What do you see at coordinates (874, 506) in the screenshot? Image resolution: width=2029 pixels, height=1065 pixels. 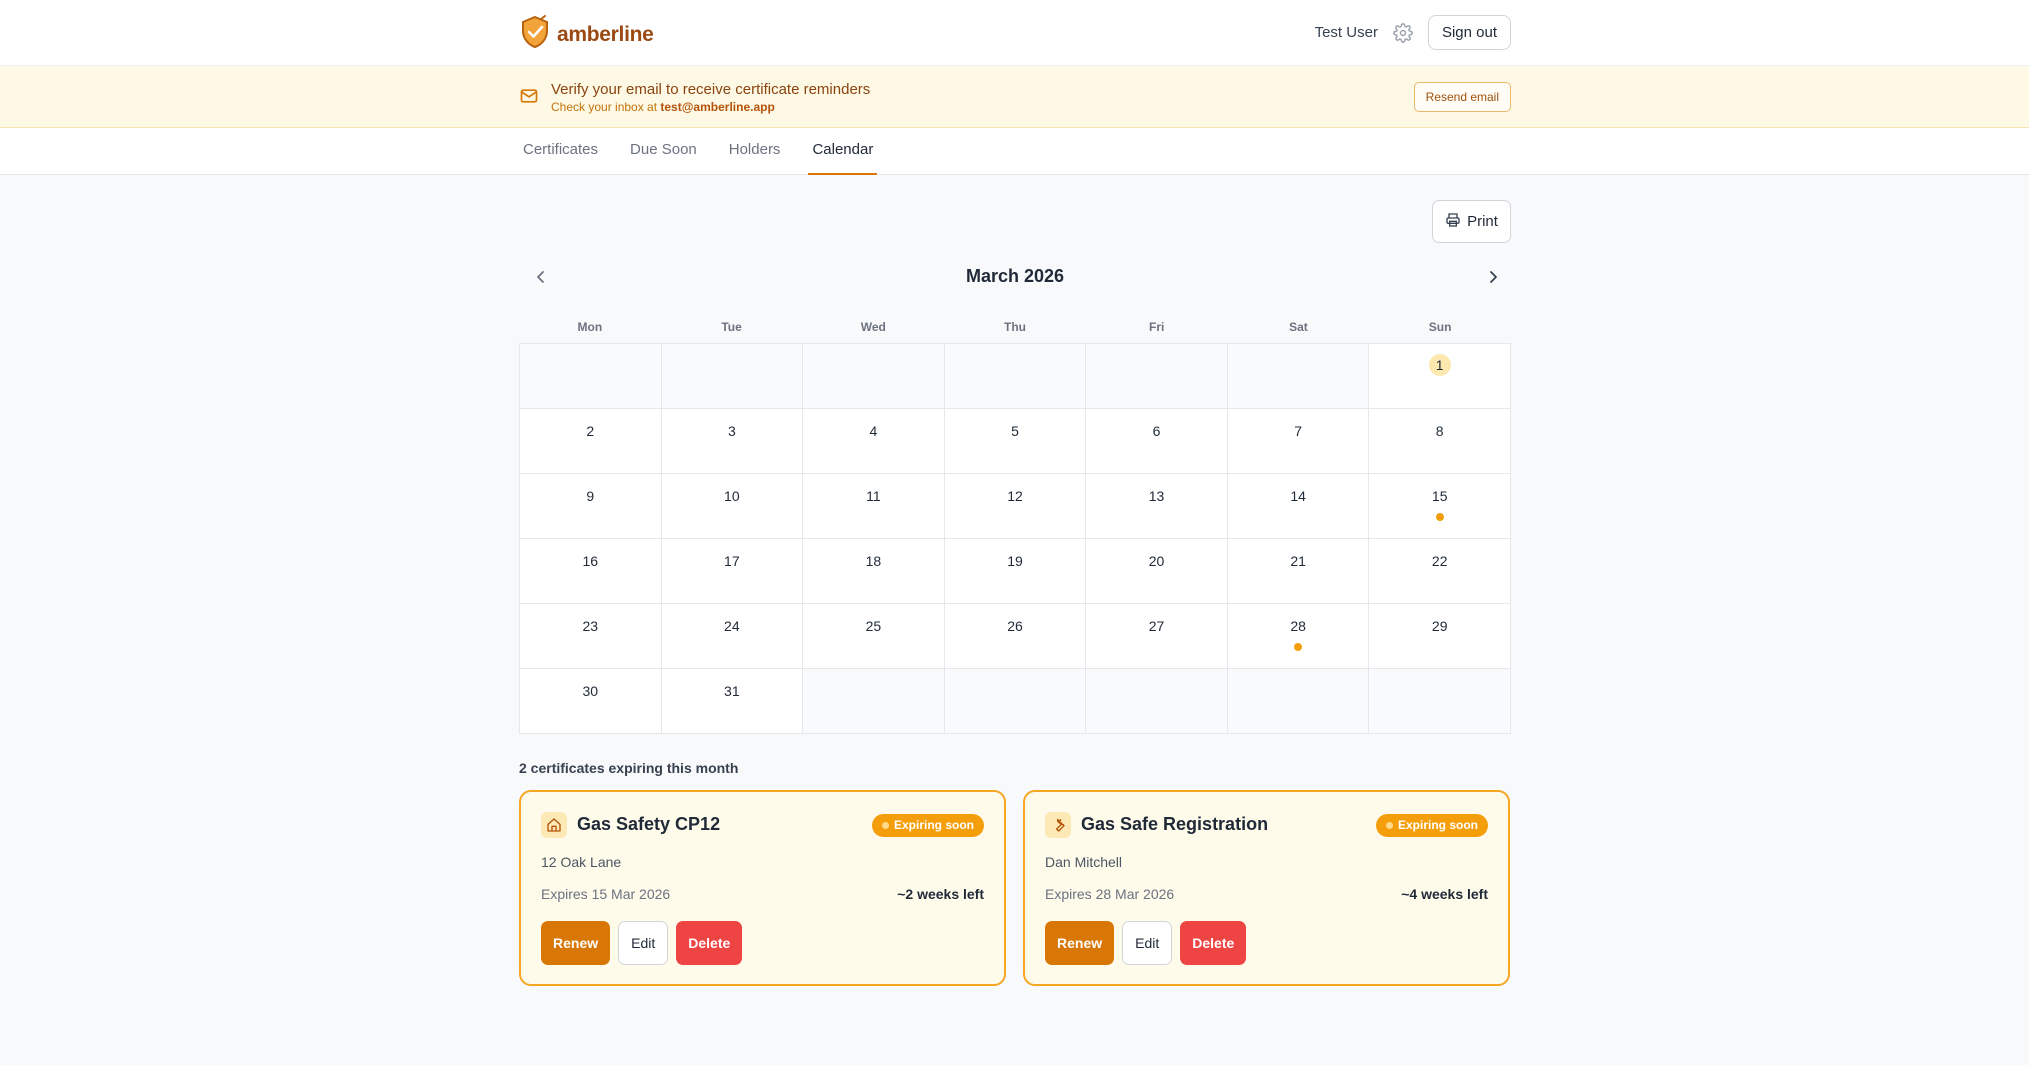 I see `calendar-day-cell: 11` at bounding box center [874, 506].